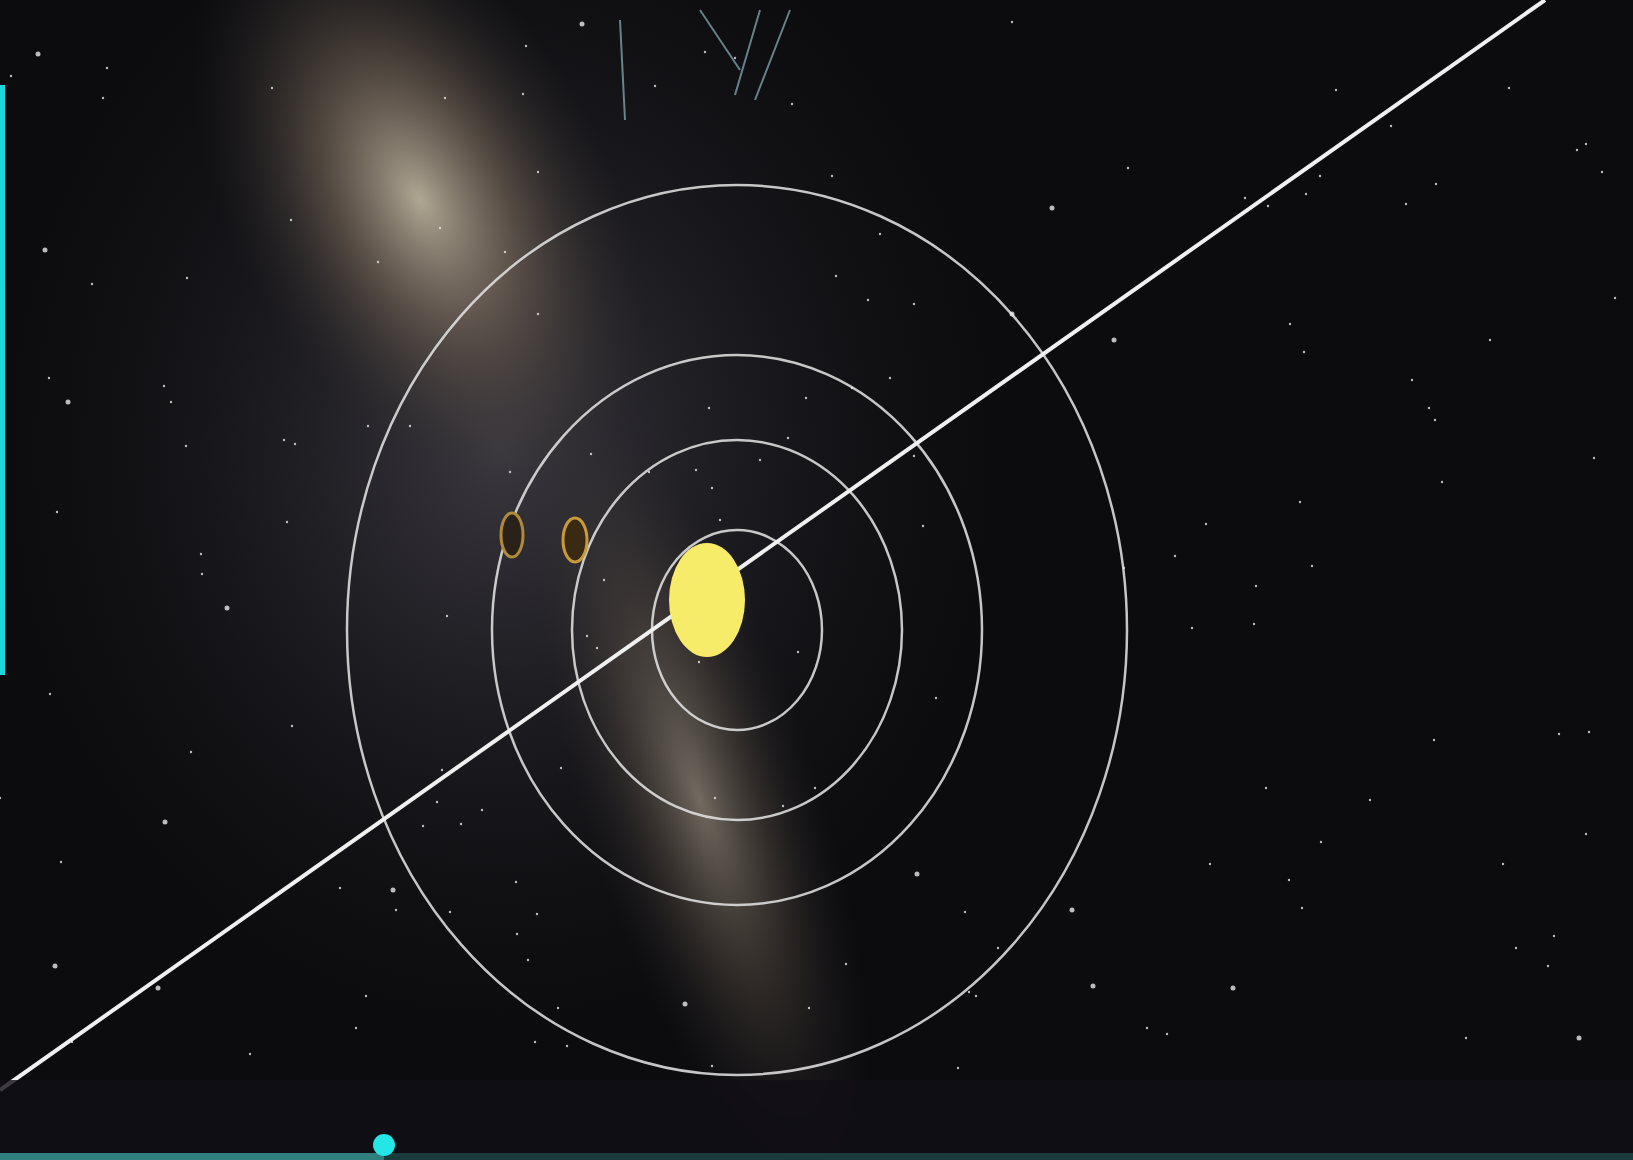 This screenshot has width=1633, height=1160. I want to click on timeline-slider, so click(816, 1147).